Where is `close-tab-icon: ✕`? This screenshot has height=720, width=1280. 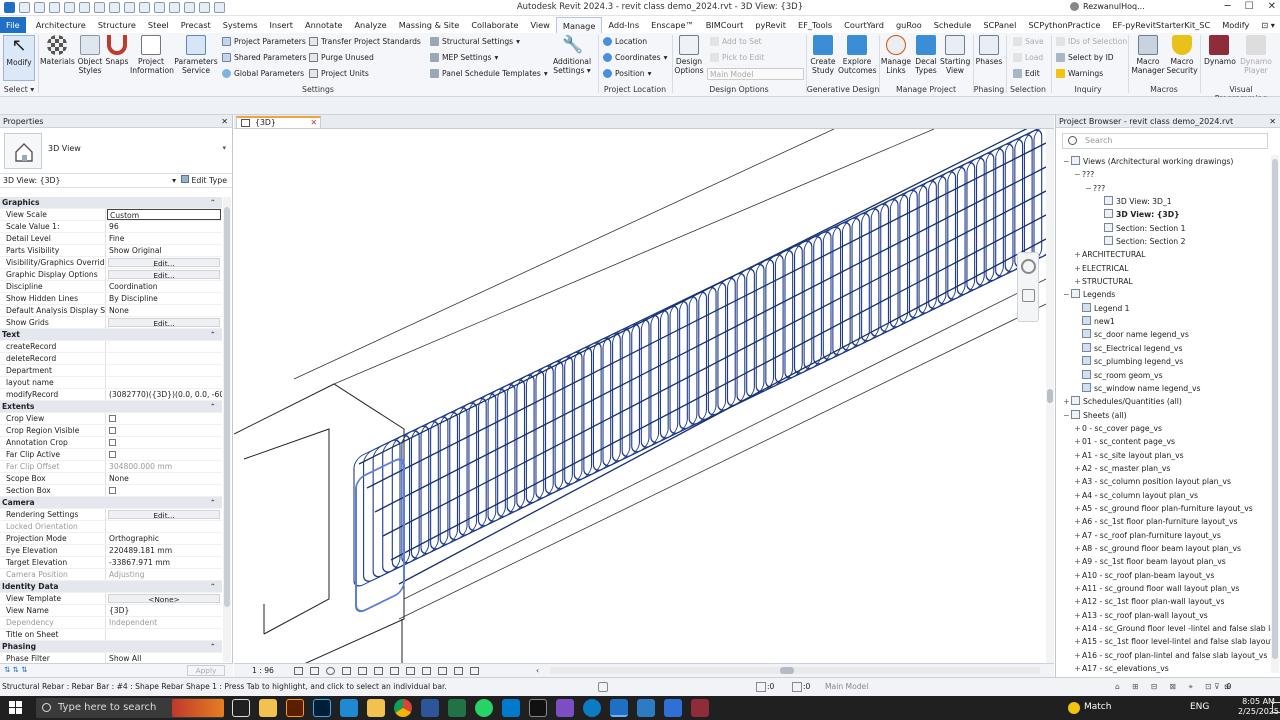
close-tab-icon: ✕ is located at coordinates (313, 123).